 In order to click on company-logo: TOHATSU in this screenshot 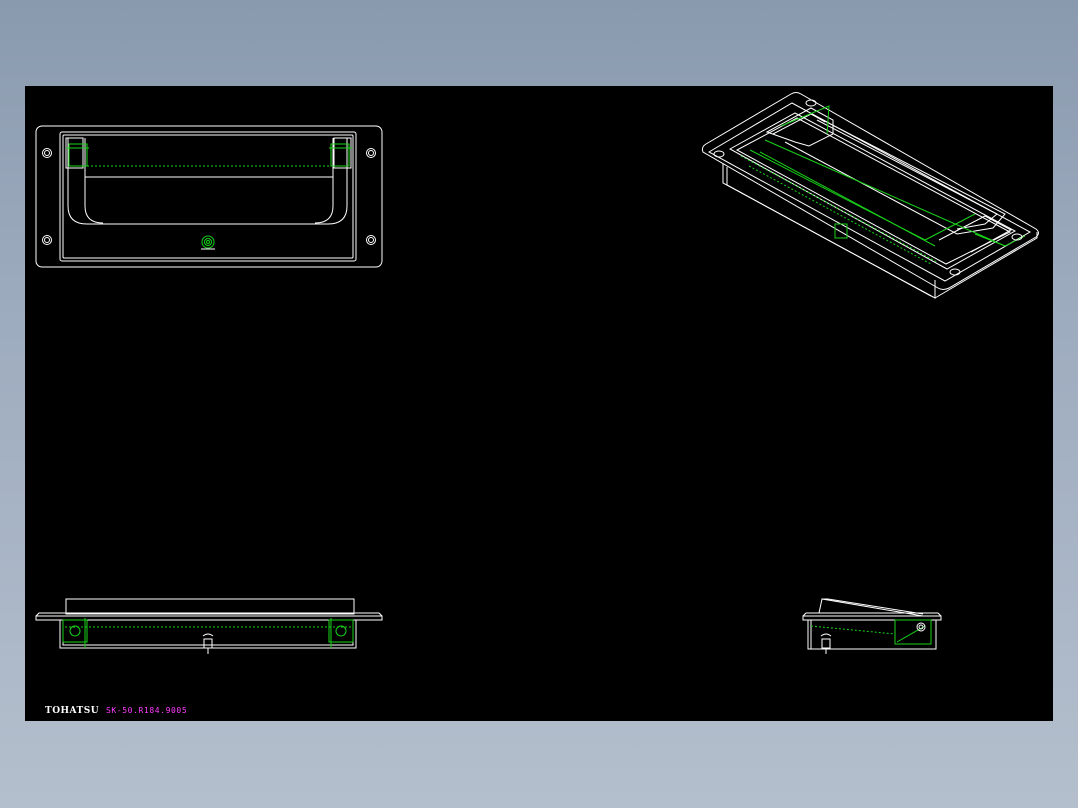, I will do `click(72, 711)`.